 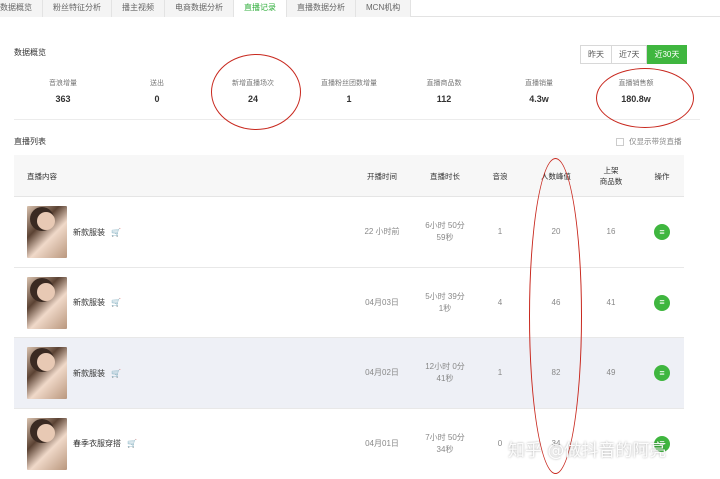 I want to click on table-header: 直播内容 开播时间 直播时长 音浪 人数峰值 上架 商品数 操作, so click(x=349, y=176).